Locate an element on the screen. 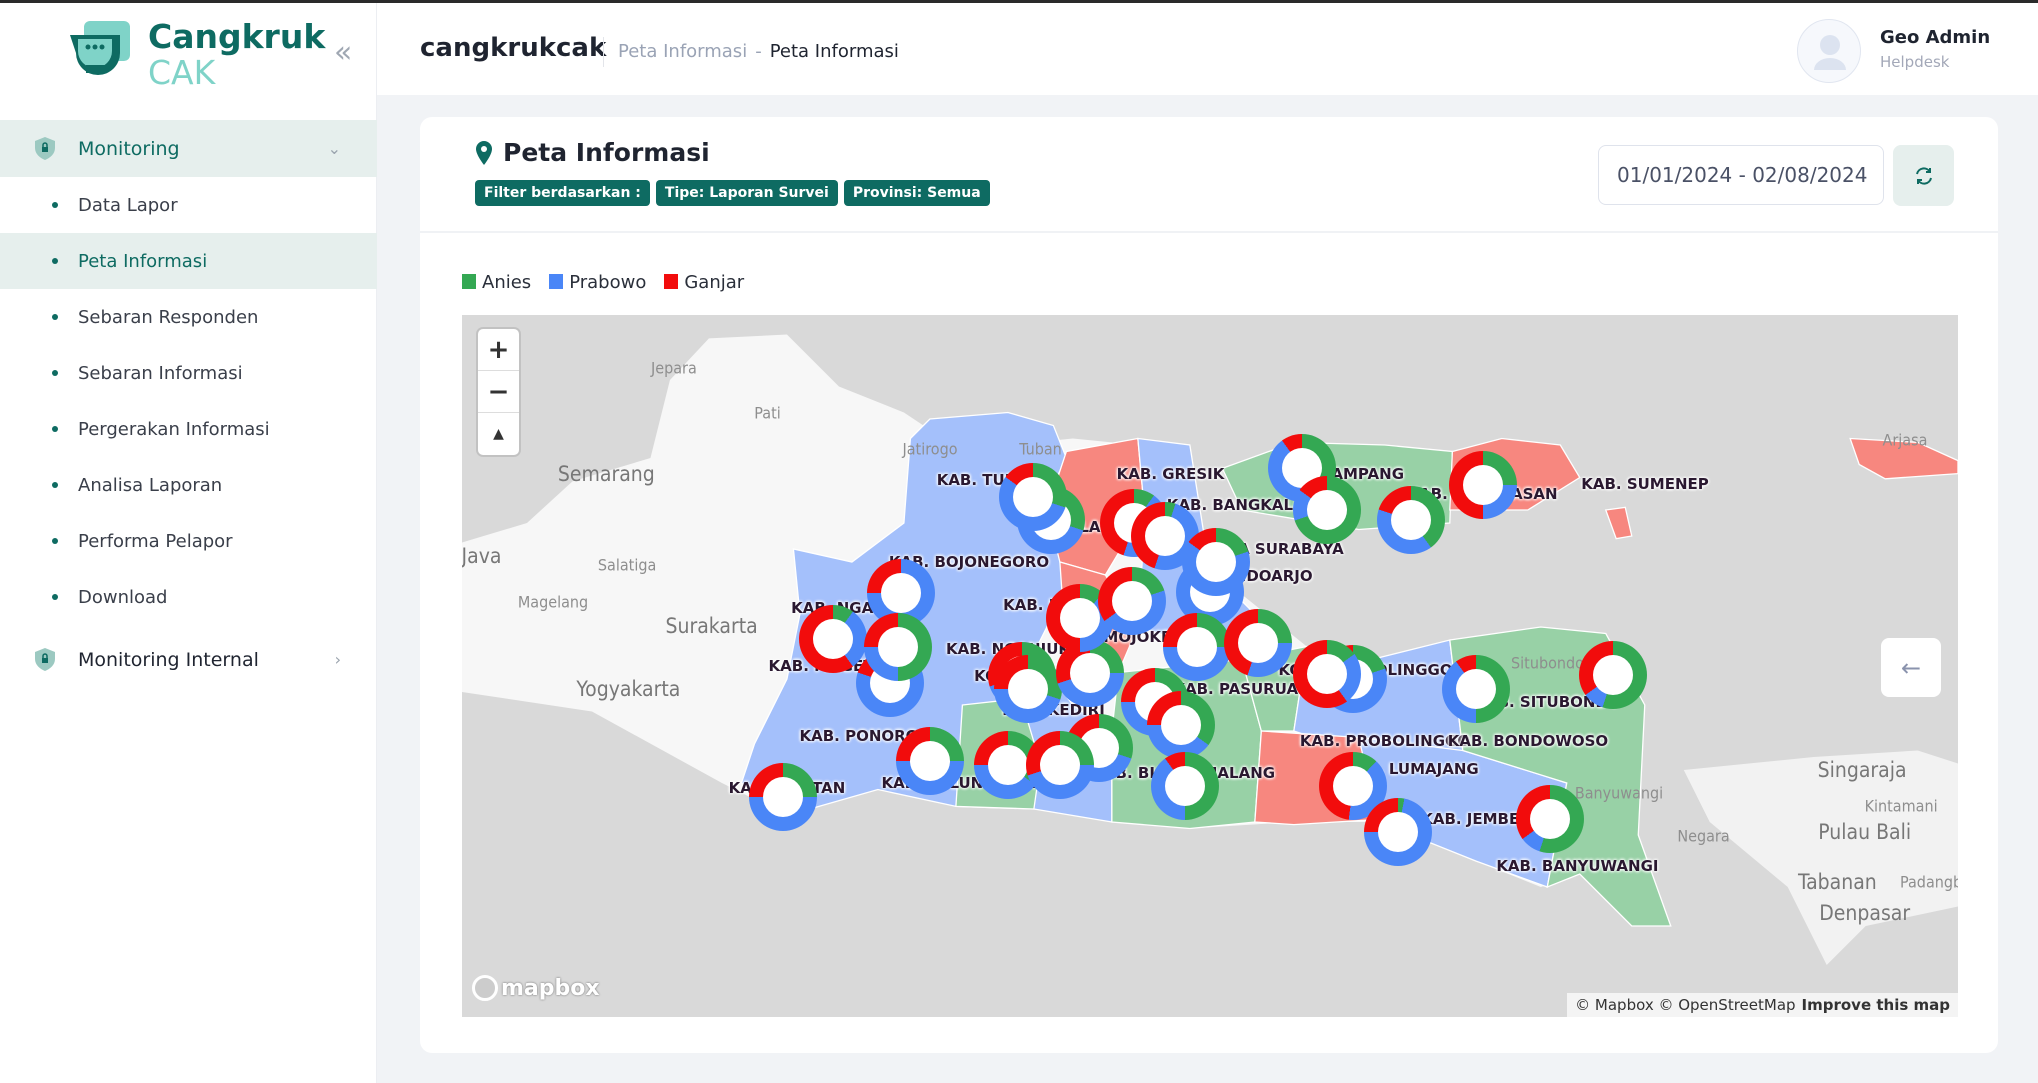 This screenshot has width=2038, height=1083. sidebar-group-label: Monitoring is located at coordinates (129, 148).